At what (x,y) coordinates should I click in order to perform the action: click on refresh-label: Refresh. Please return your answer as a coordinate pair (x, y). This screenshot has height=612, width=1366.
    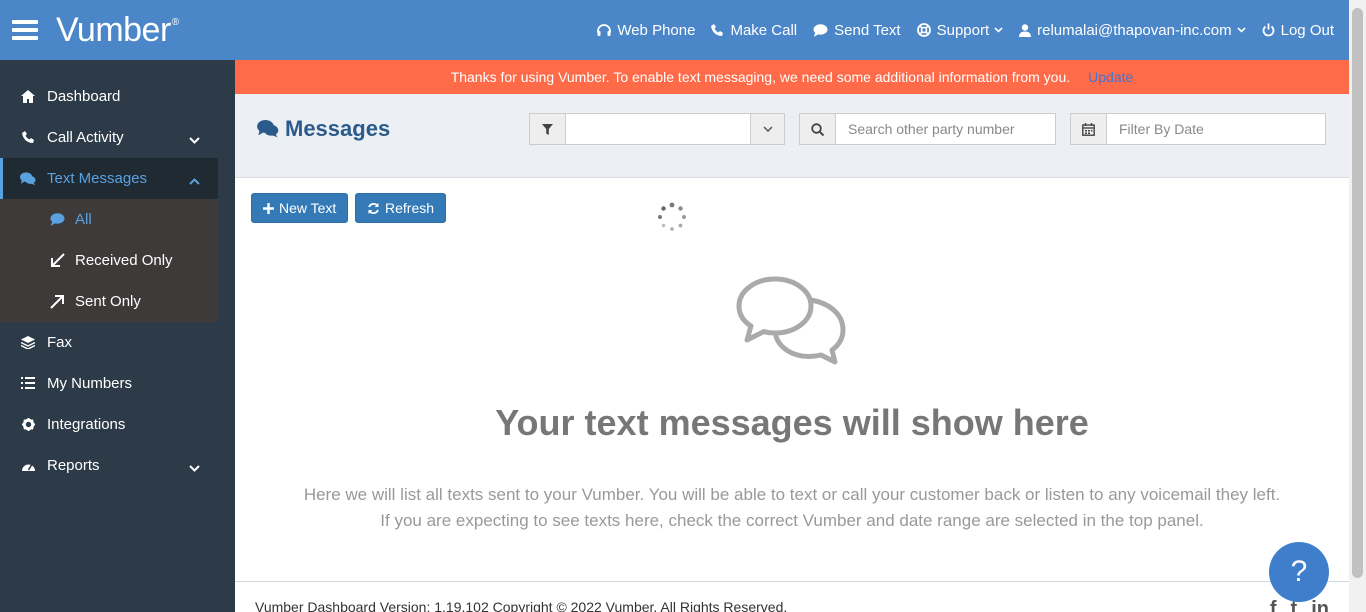
    Looking at the image, I should click on (410, 208).